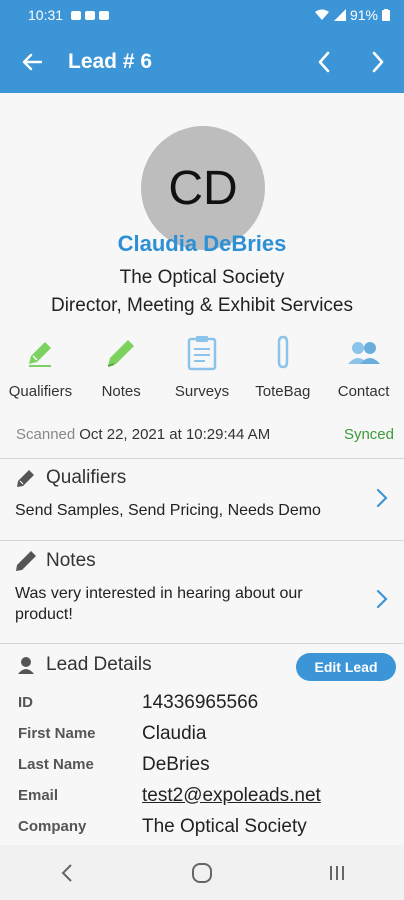  What do you see at coordinates (364, 353) in the screenshot?
I see `contact-people-icon` at bounding box center [364, 353].